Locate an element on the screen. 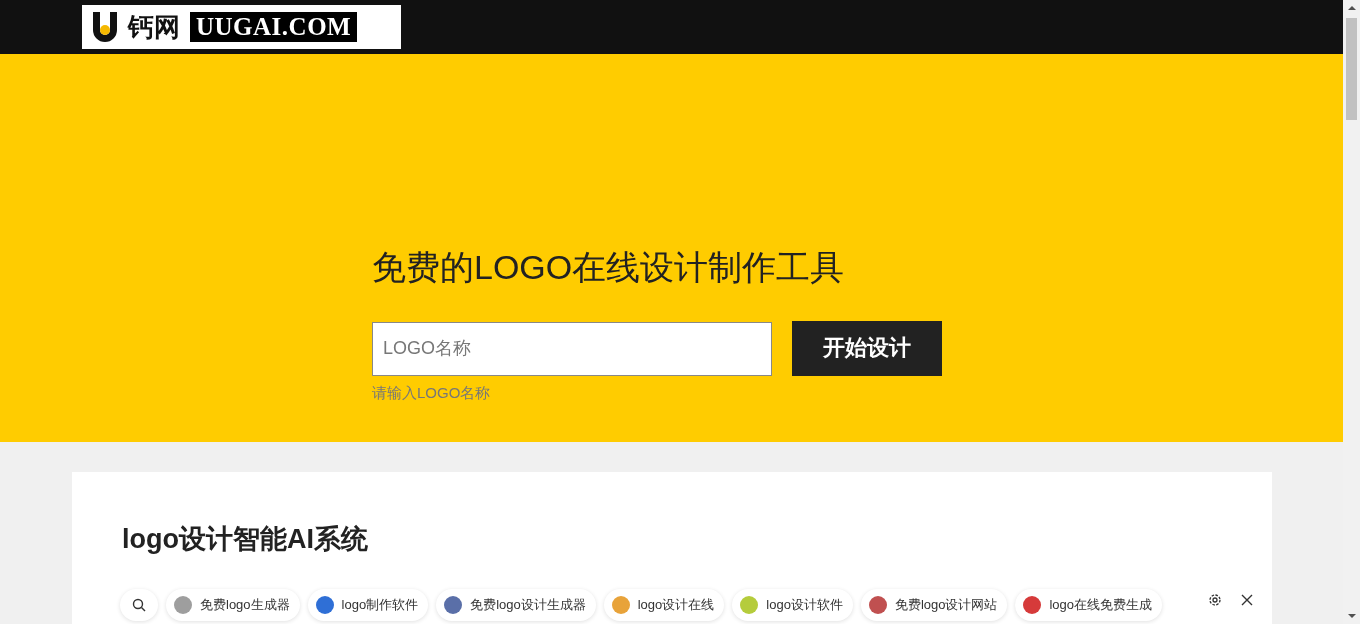 This screenshot has width=1360, height=624. close-icon is located at coordinates (1247, 600).